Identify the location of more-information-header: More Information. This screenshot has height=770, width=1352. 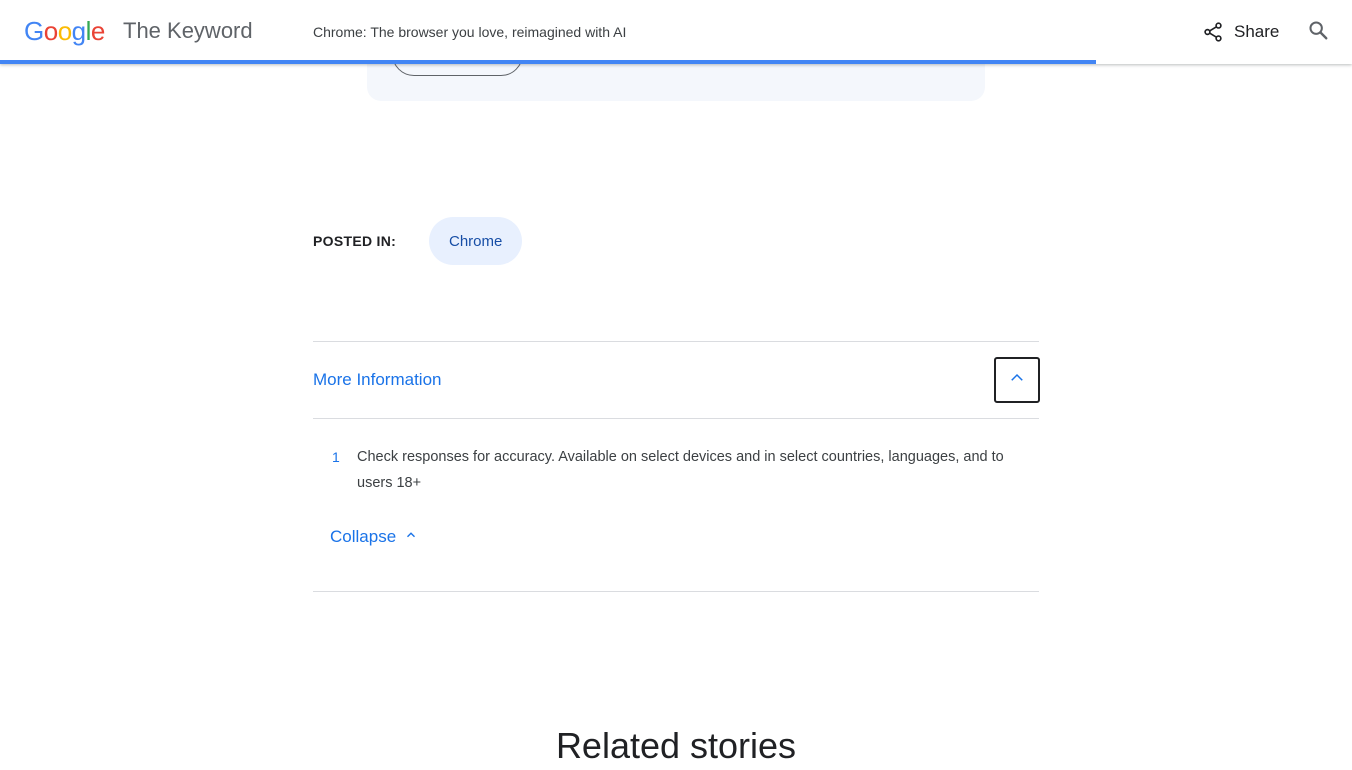
(676, 380).